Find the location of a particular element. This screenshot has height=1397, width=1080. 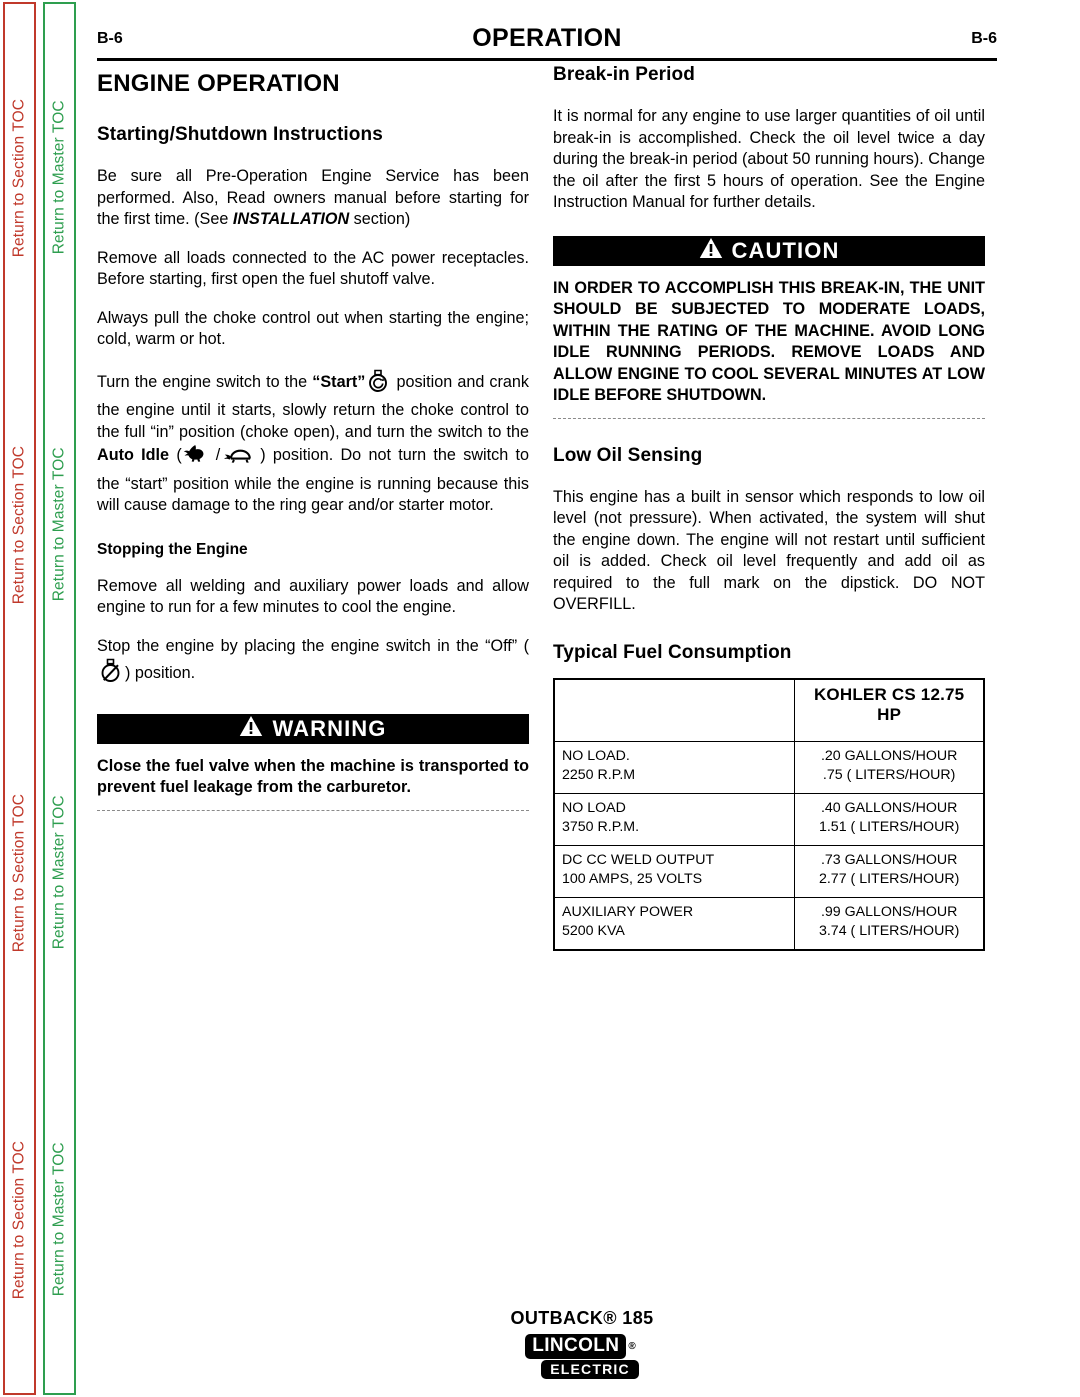

heading-low-oil-sensing: Low Oil Sensing is located at coordinates (628, 455).